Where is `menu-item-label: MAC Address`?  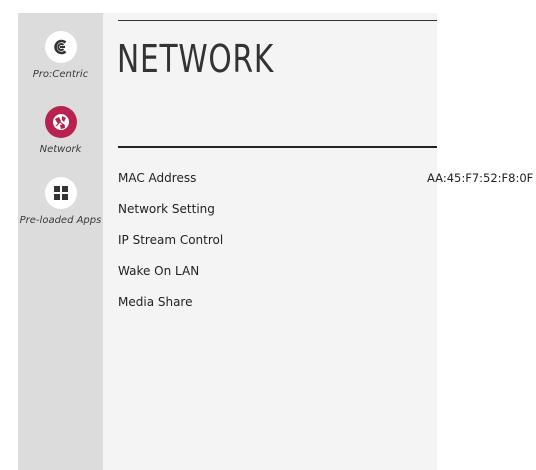
menu-item-label: MAC Address is located at coordinates (157, 178).